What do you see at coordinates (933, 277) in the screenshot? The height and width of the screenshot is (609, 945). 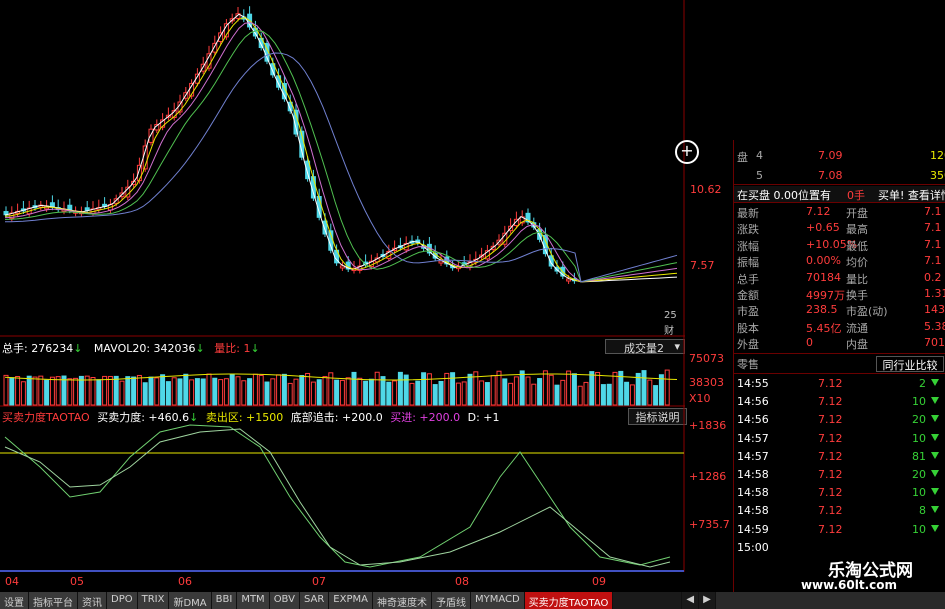 I see `stat-value: 0.2` at bounding box center [933, 277].